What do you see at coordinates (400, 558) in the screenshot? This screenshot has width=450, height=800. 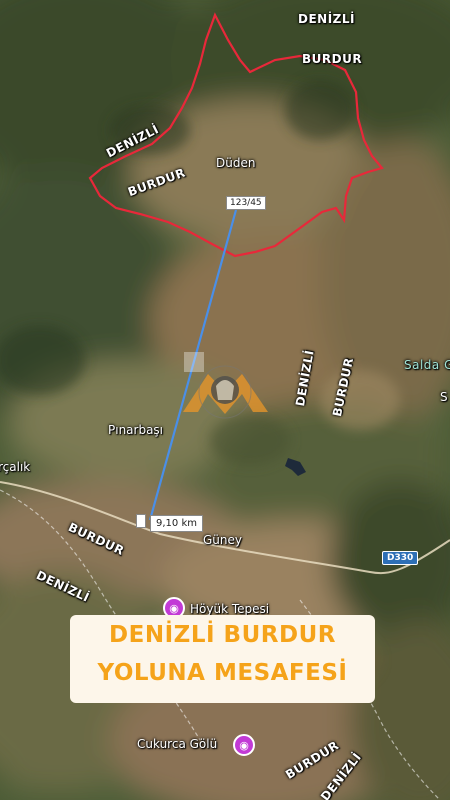 I see `road-shield-d330: D330` at bounding box center [400, 558].